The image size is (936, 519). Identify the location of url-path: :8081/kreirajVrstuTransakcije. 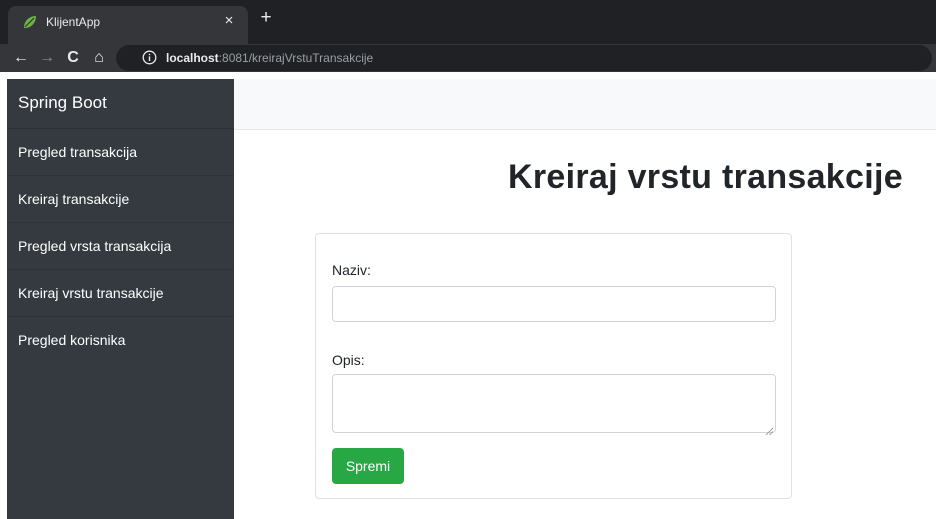
(296, 58).